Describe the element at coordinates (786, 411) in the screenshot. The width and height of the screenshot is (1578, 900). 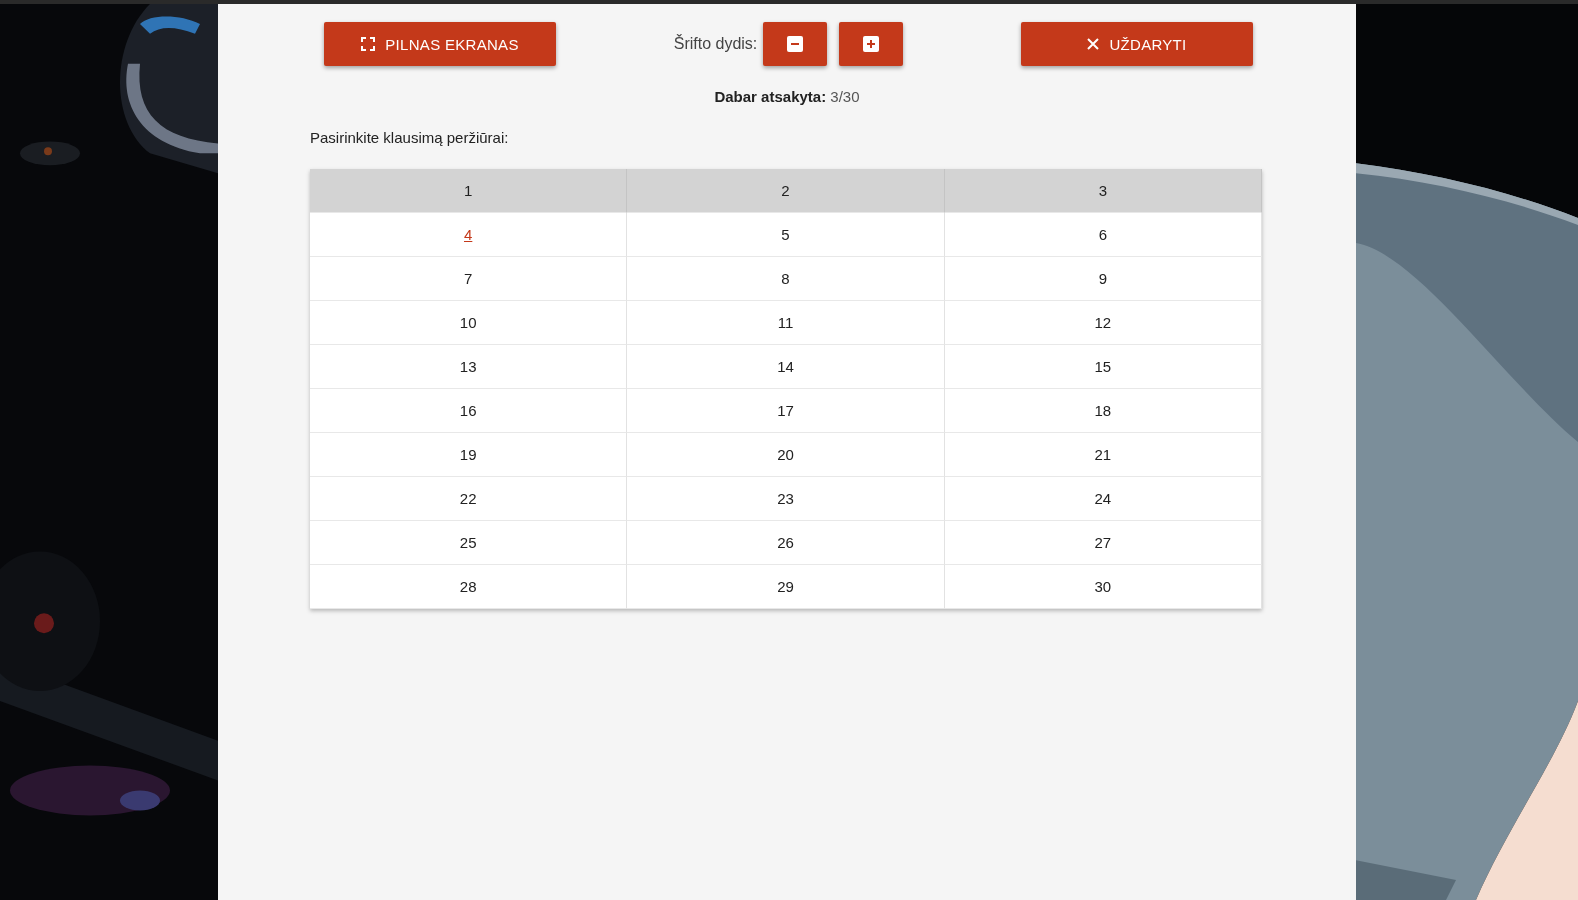
I see `question-cell: 17` at that location.